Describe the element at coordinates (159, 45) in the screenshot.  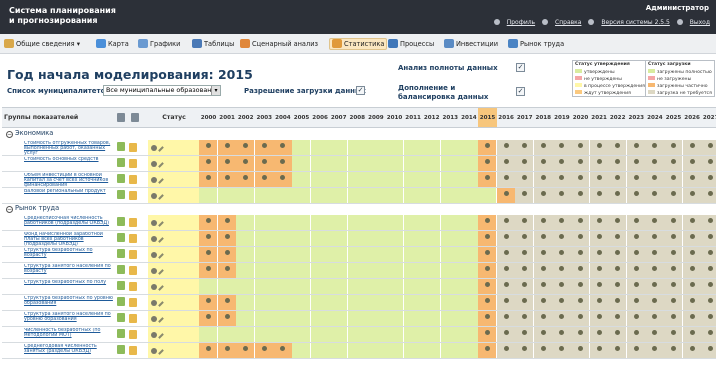
I see `menu-item-2: Графики` at that location.